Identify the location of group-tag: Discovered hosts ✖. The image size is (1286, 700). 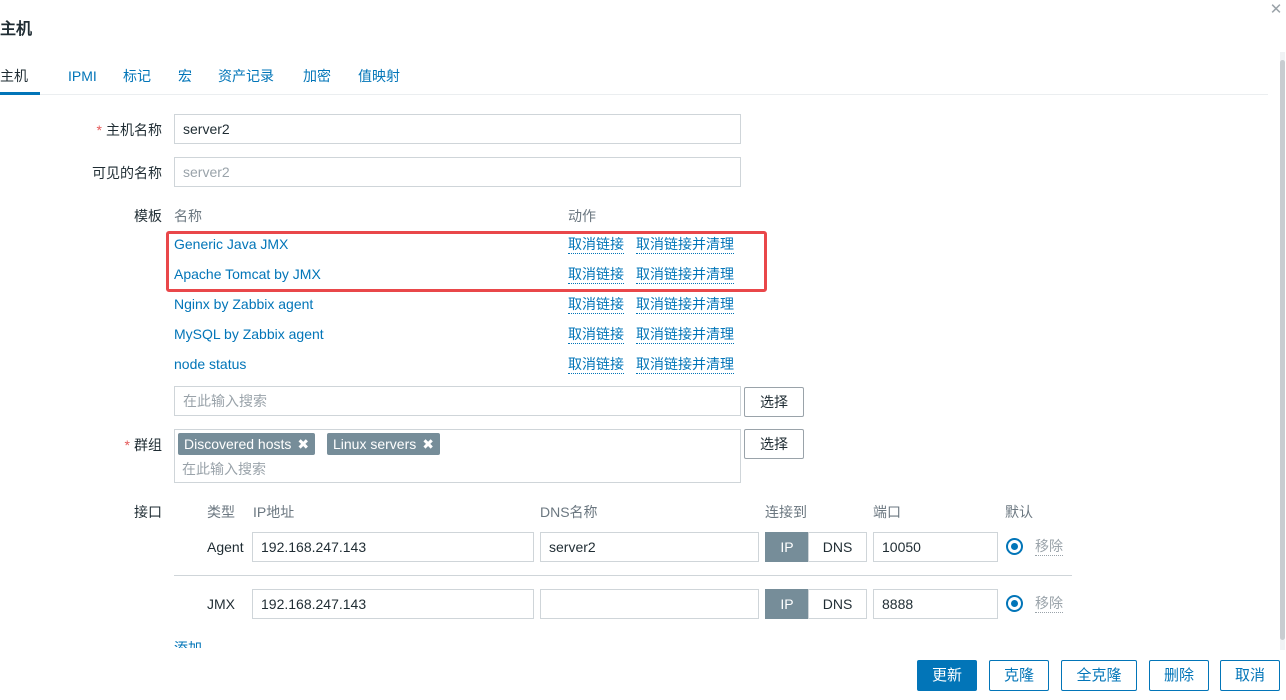
(247, 444).